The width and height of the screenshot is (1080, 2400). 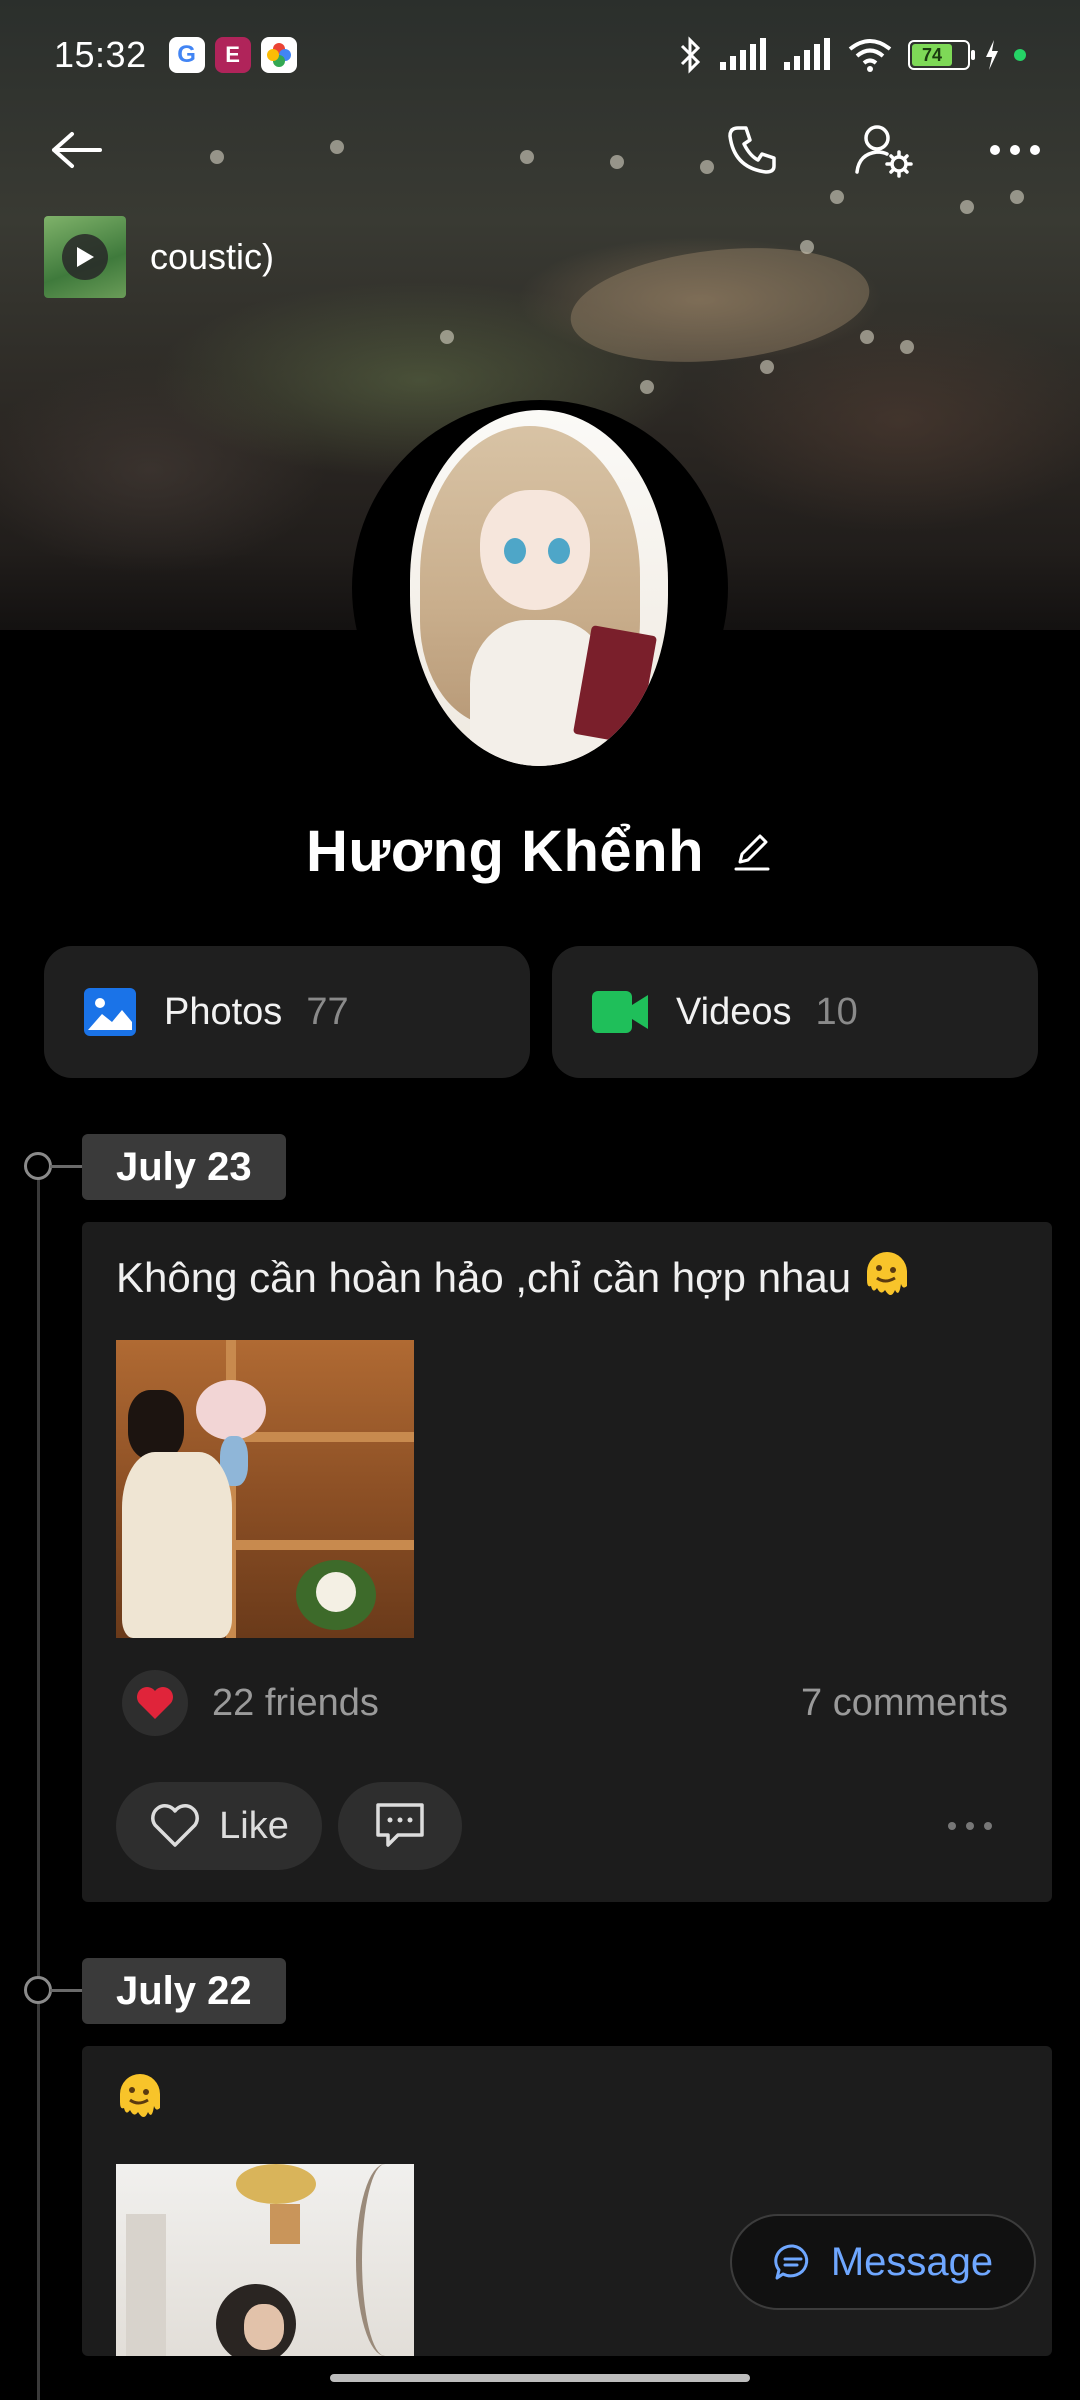 What do you see at coordinates (720, 305) in the screenshot?
I see `cover-deck-shape` at bounding box center [720, 305].